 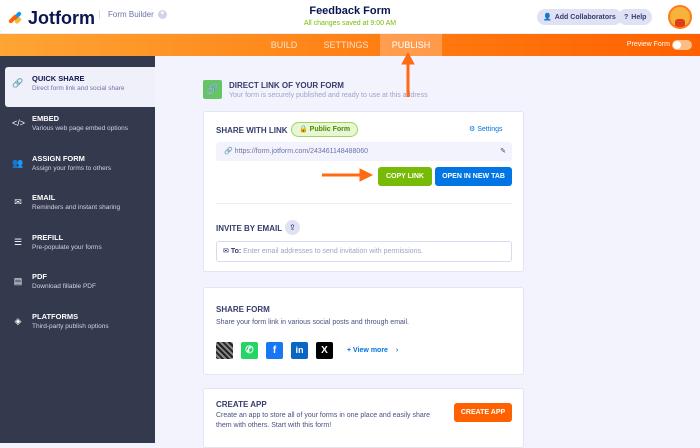 What do you see at coordinates (348, 175) in the screenshot?
I see `arrow-right-to-copy-link` at bounding box center [348, 175].